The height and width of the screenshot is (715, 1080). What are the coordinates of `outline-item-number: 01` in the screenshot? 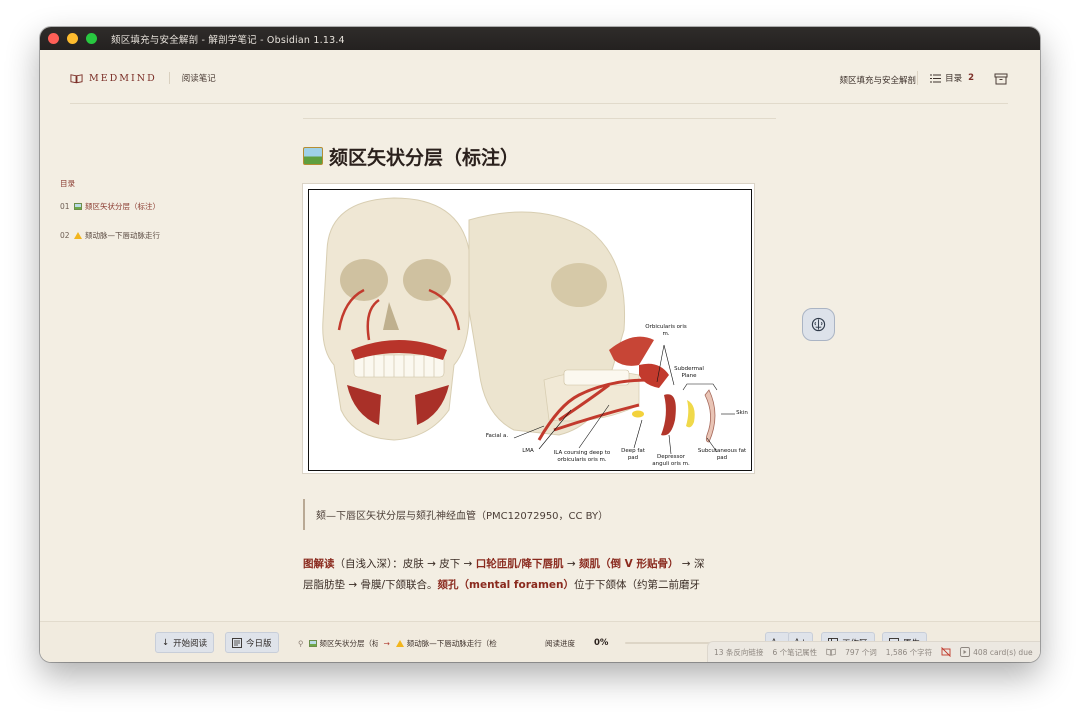 It's located at (65, 206).